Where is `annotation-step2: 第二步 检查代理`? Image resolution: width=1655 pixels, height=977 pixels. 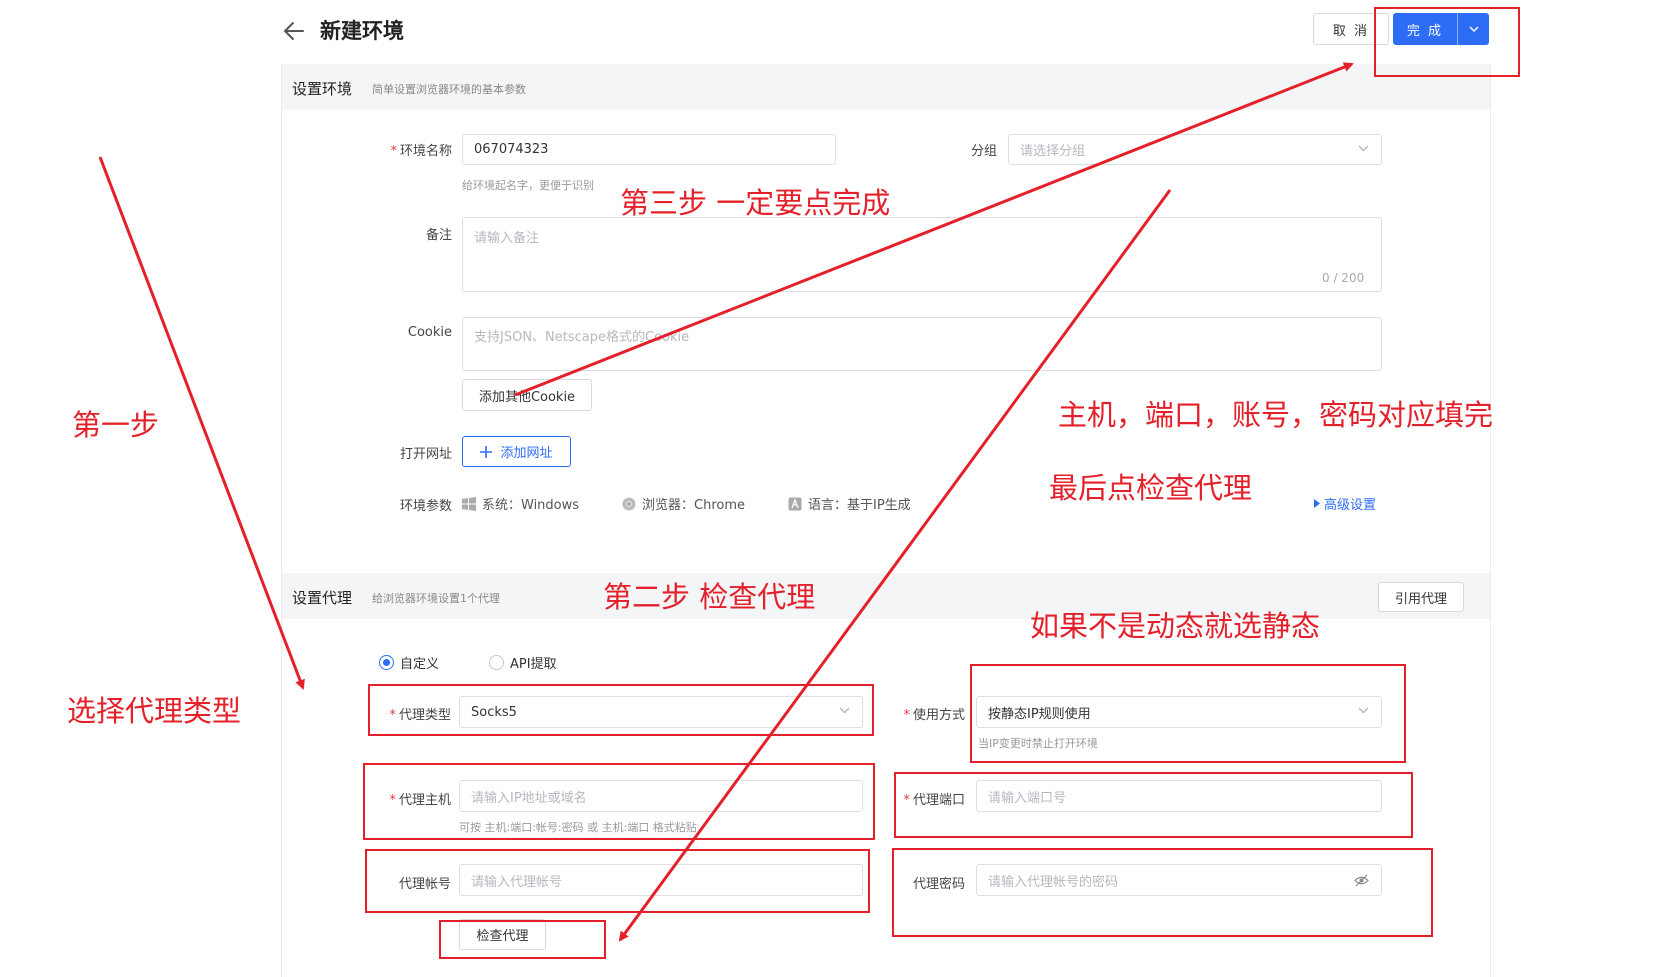 annotation-step2: 第二步 检查代理 is located at coordinates (709, 597).